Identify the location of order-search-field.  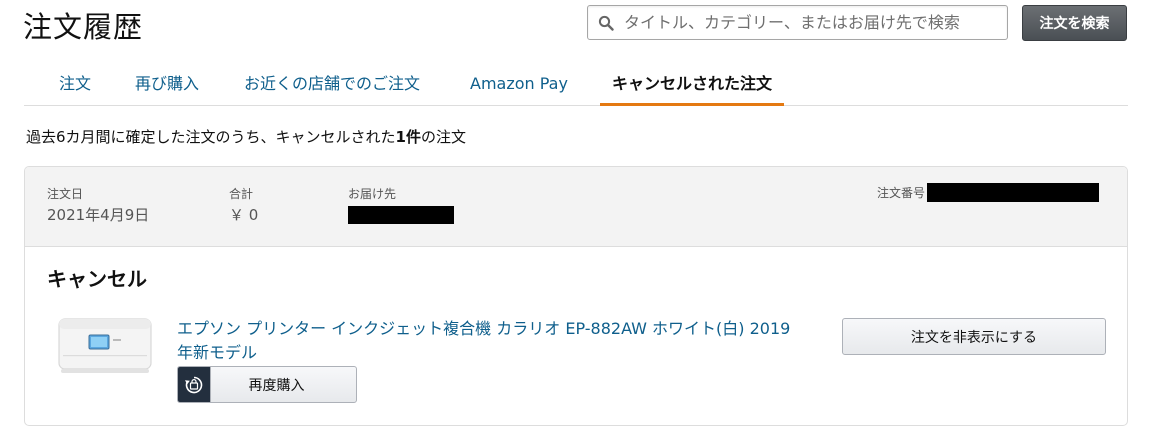
(797, 22).